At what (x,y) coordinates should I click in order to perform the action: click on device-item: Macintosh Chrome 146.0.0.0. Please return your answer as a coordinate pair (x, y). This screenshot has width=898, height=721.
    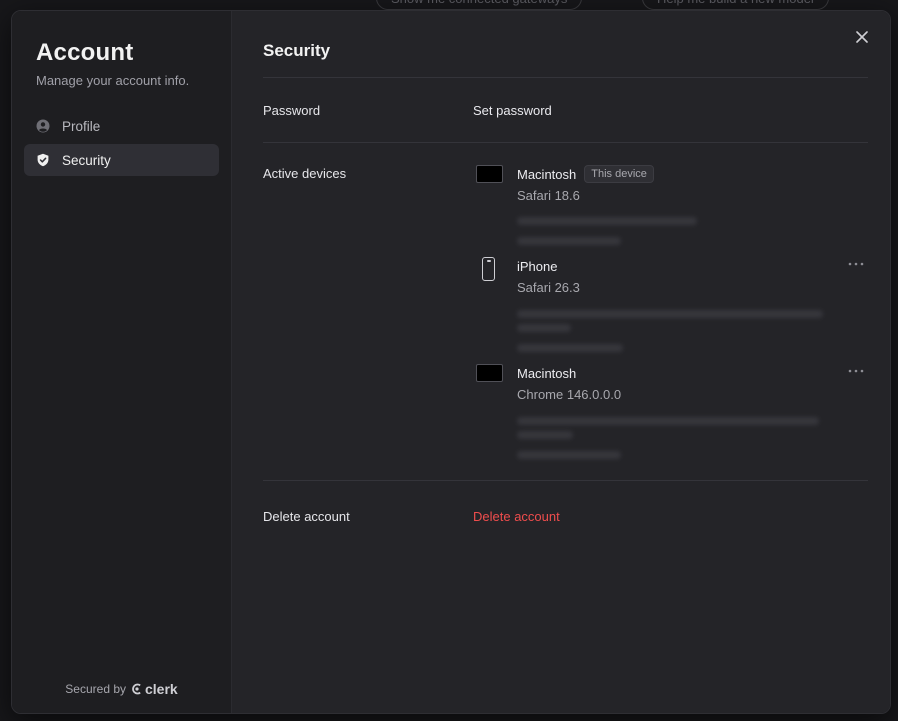
    Looking at the image, I should click on (670, 411).